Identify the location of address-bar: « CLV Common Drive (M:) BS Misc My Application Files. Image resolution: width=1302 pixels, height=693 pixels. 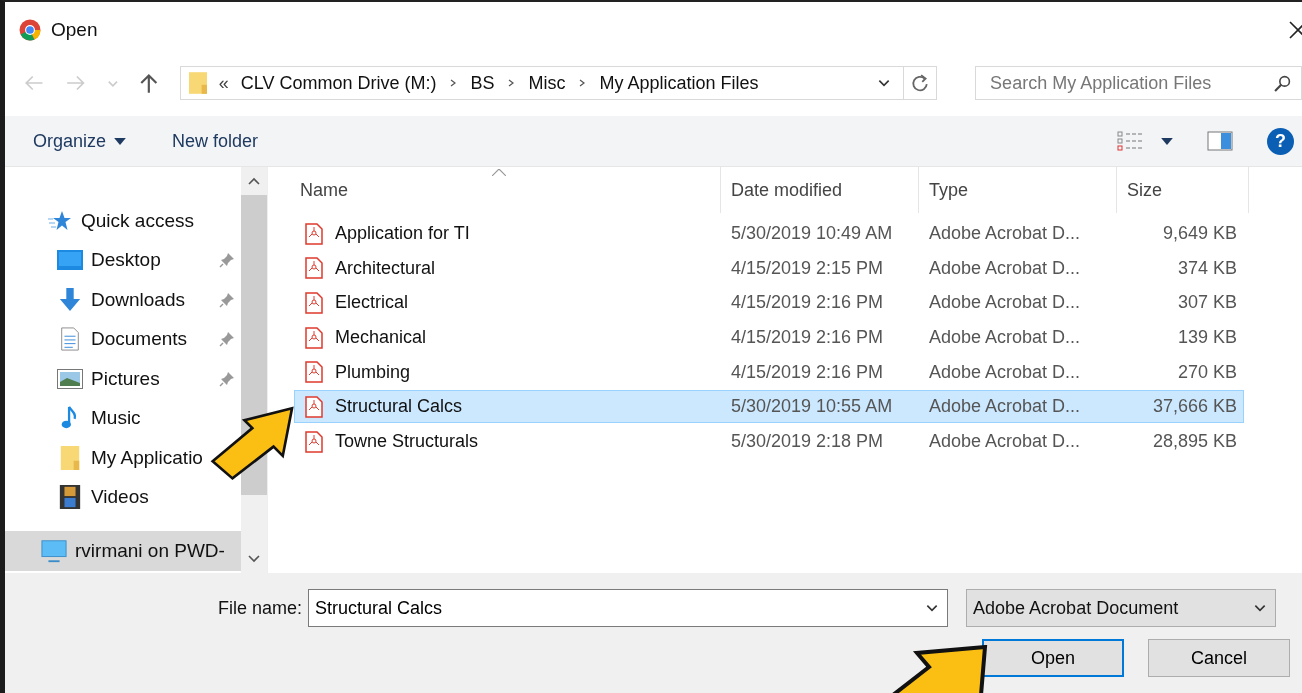
(558, 83).